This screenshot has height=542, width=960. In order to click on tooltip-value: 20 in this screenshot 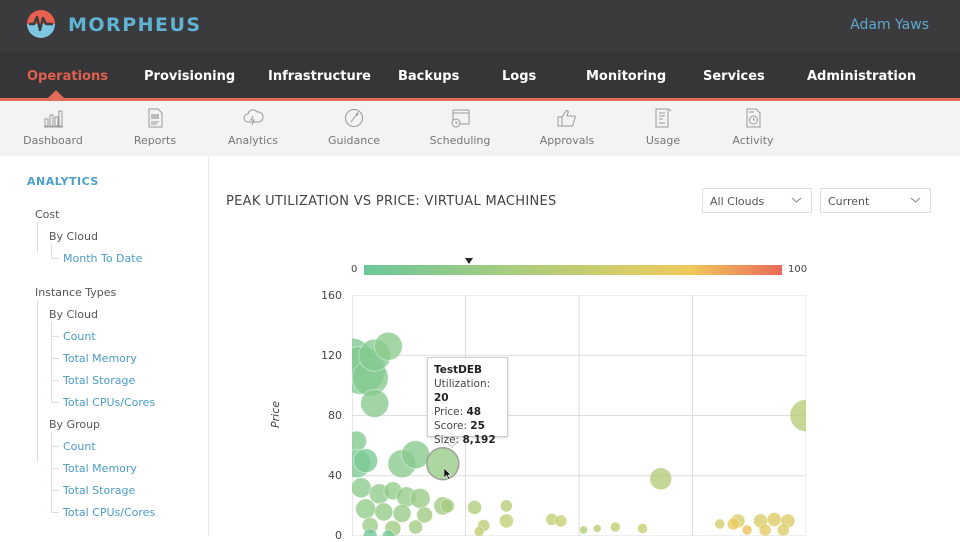, I will do `click(441, 398)`.